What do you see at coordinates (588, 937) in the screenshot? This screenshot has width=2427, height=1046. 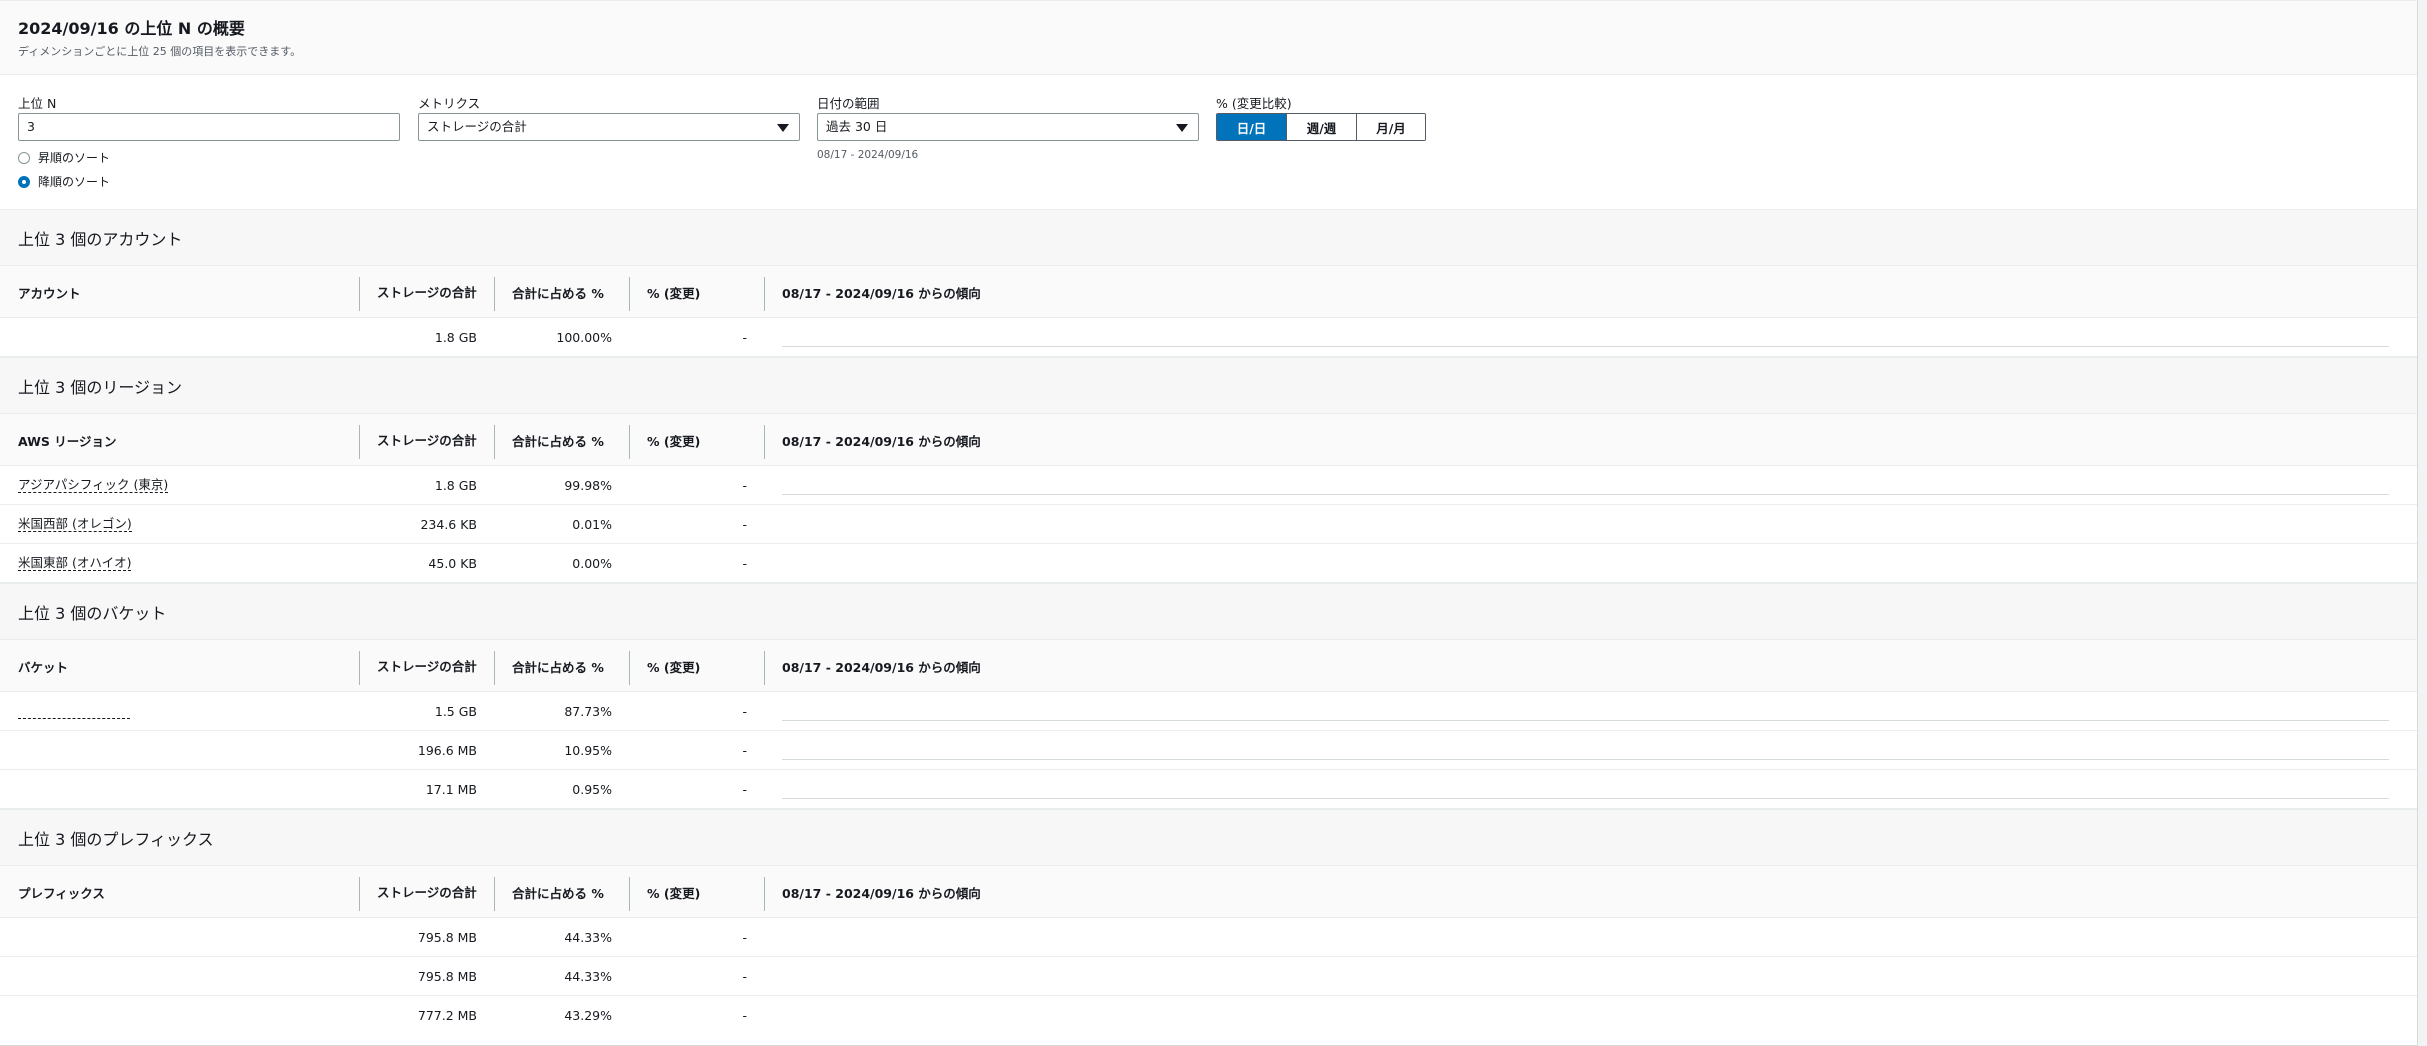 I see `percent-total-value: 44.33%` at bounding box center [588, 937].